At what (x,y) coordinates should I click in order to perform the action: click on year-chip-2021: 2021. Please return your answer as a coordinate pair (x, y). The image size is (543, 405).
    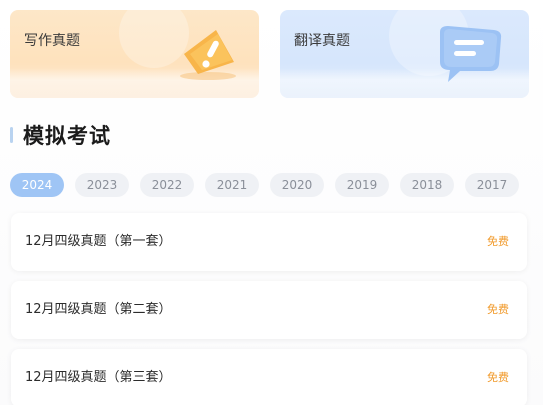
    Looking at the image, I should click on (232, 185).